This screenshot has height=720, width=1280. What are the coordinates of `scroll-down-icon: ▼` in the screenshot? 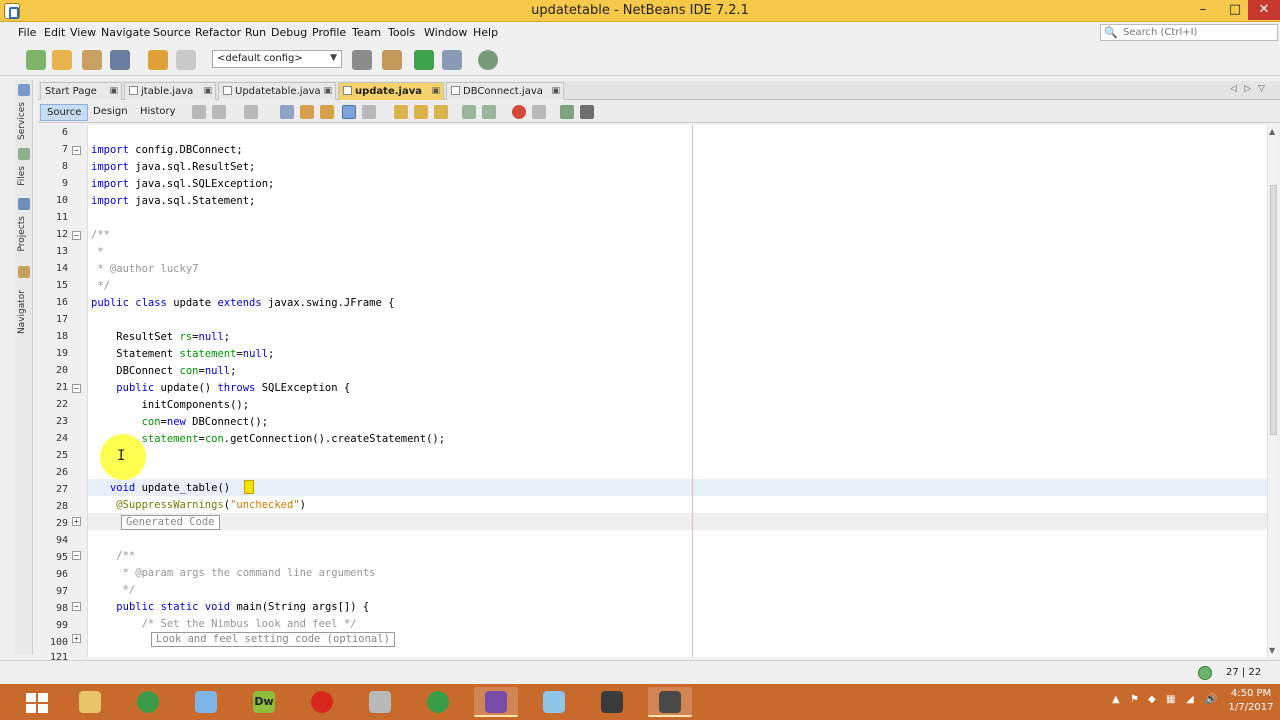 It's located at (1272, 650).